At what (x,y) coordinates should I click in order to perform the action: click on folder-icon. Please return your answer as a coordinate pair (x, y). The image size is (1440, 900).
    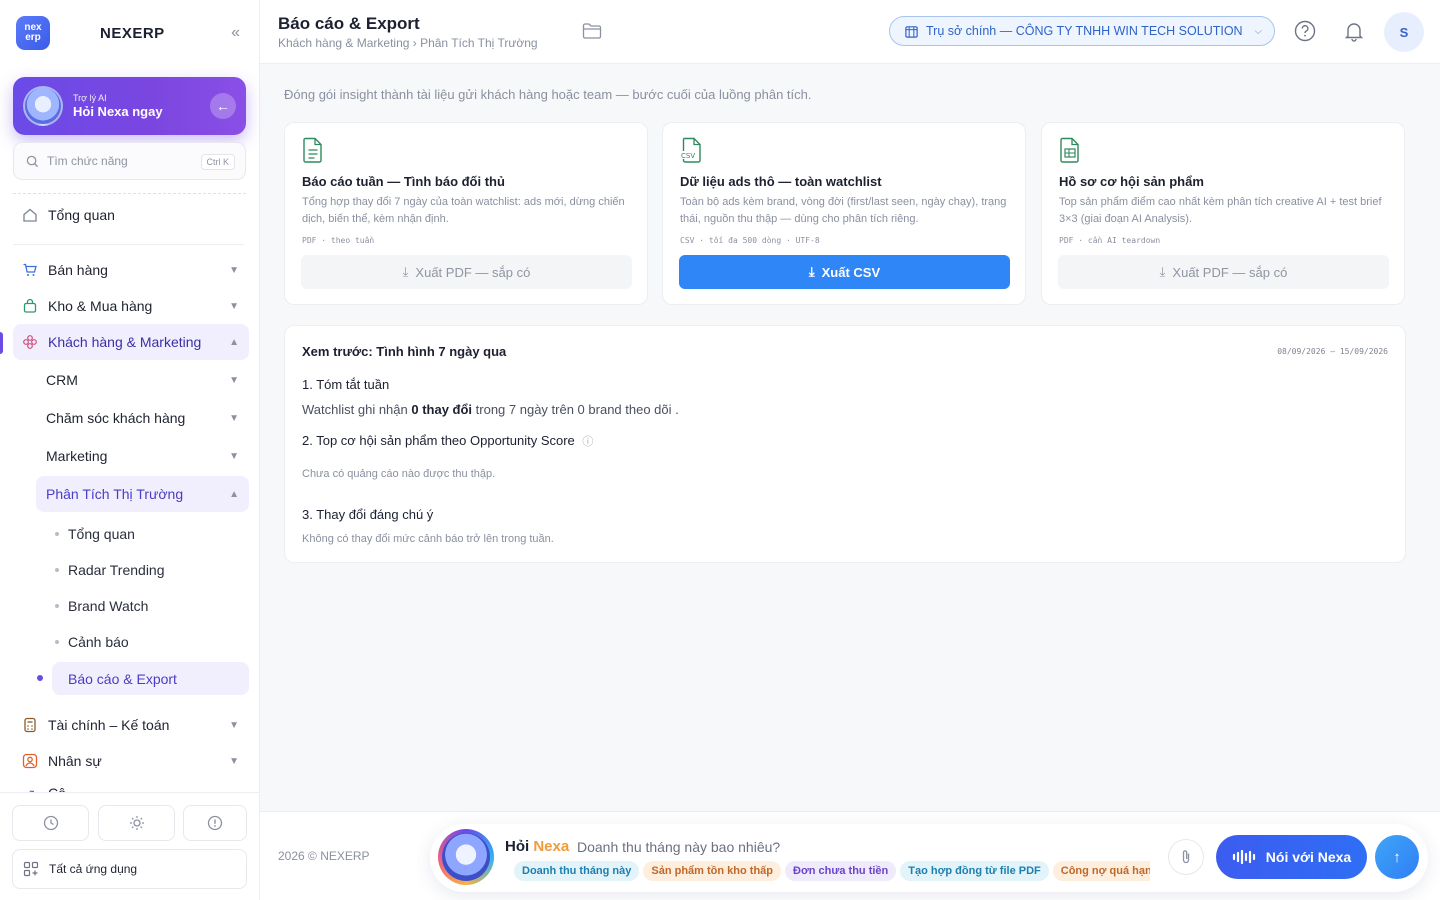
    Looking at the image, I should click on (592, 33).